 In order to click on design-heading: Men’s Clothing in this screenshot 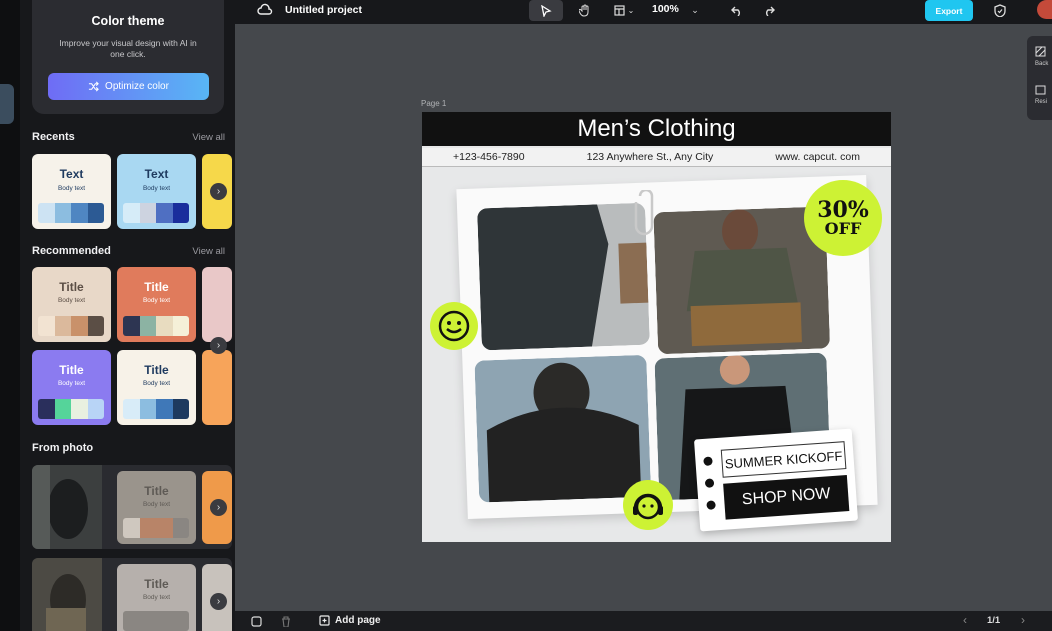, I will do `click(656, 129)`.